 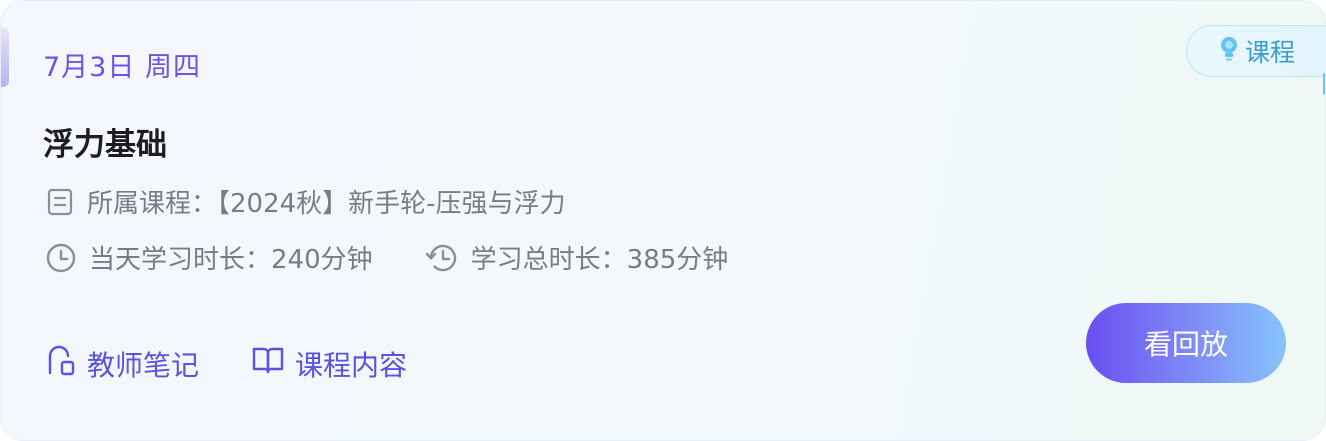 I want to click on lightbulb-icon, so click(x=1229, y=51).